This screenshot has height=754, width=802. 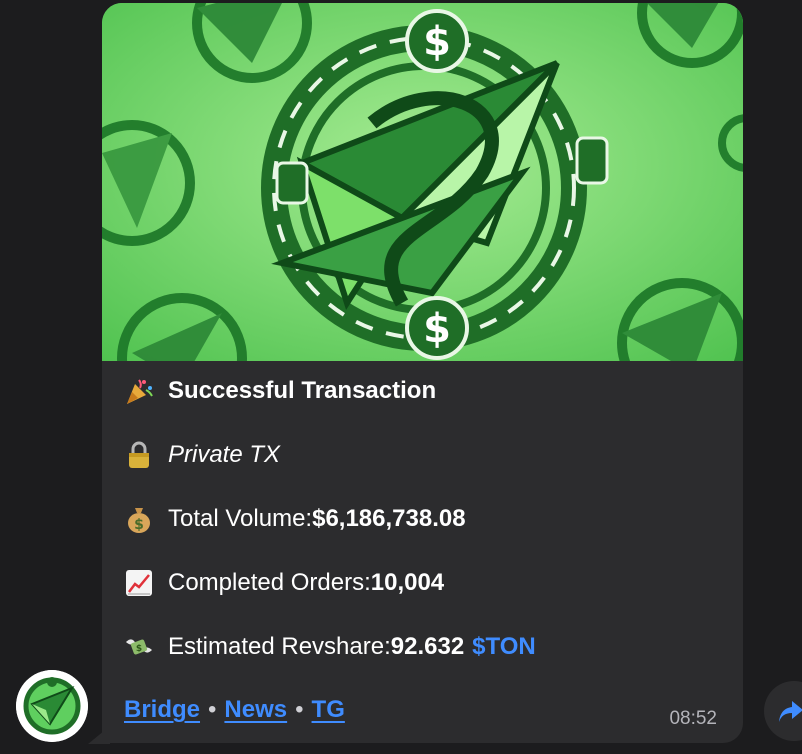 What do you see at coordinates (407, 582) in the screenshot?
I see `orders-value: 10,004` at bounding box center [407, 582].